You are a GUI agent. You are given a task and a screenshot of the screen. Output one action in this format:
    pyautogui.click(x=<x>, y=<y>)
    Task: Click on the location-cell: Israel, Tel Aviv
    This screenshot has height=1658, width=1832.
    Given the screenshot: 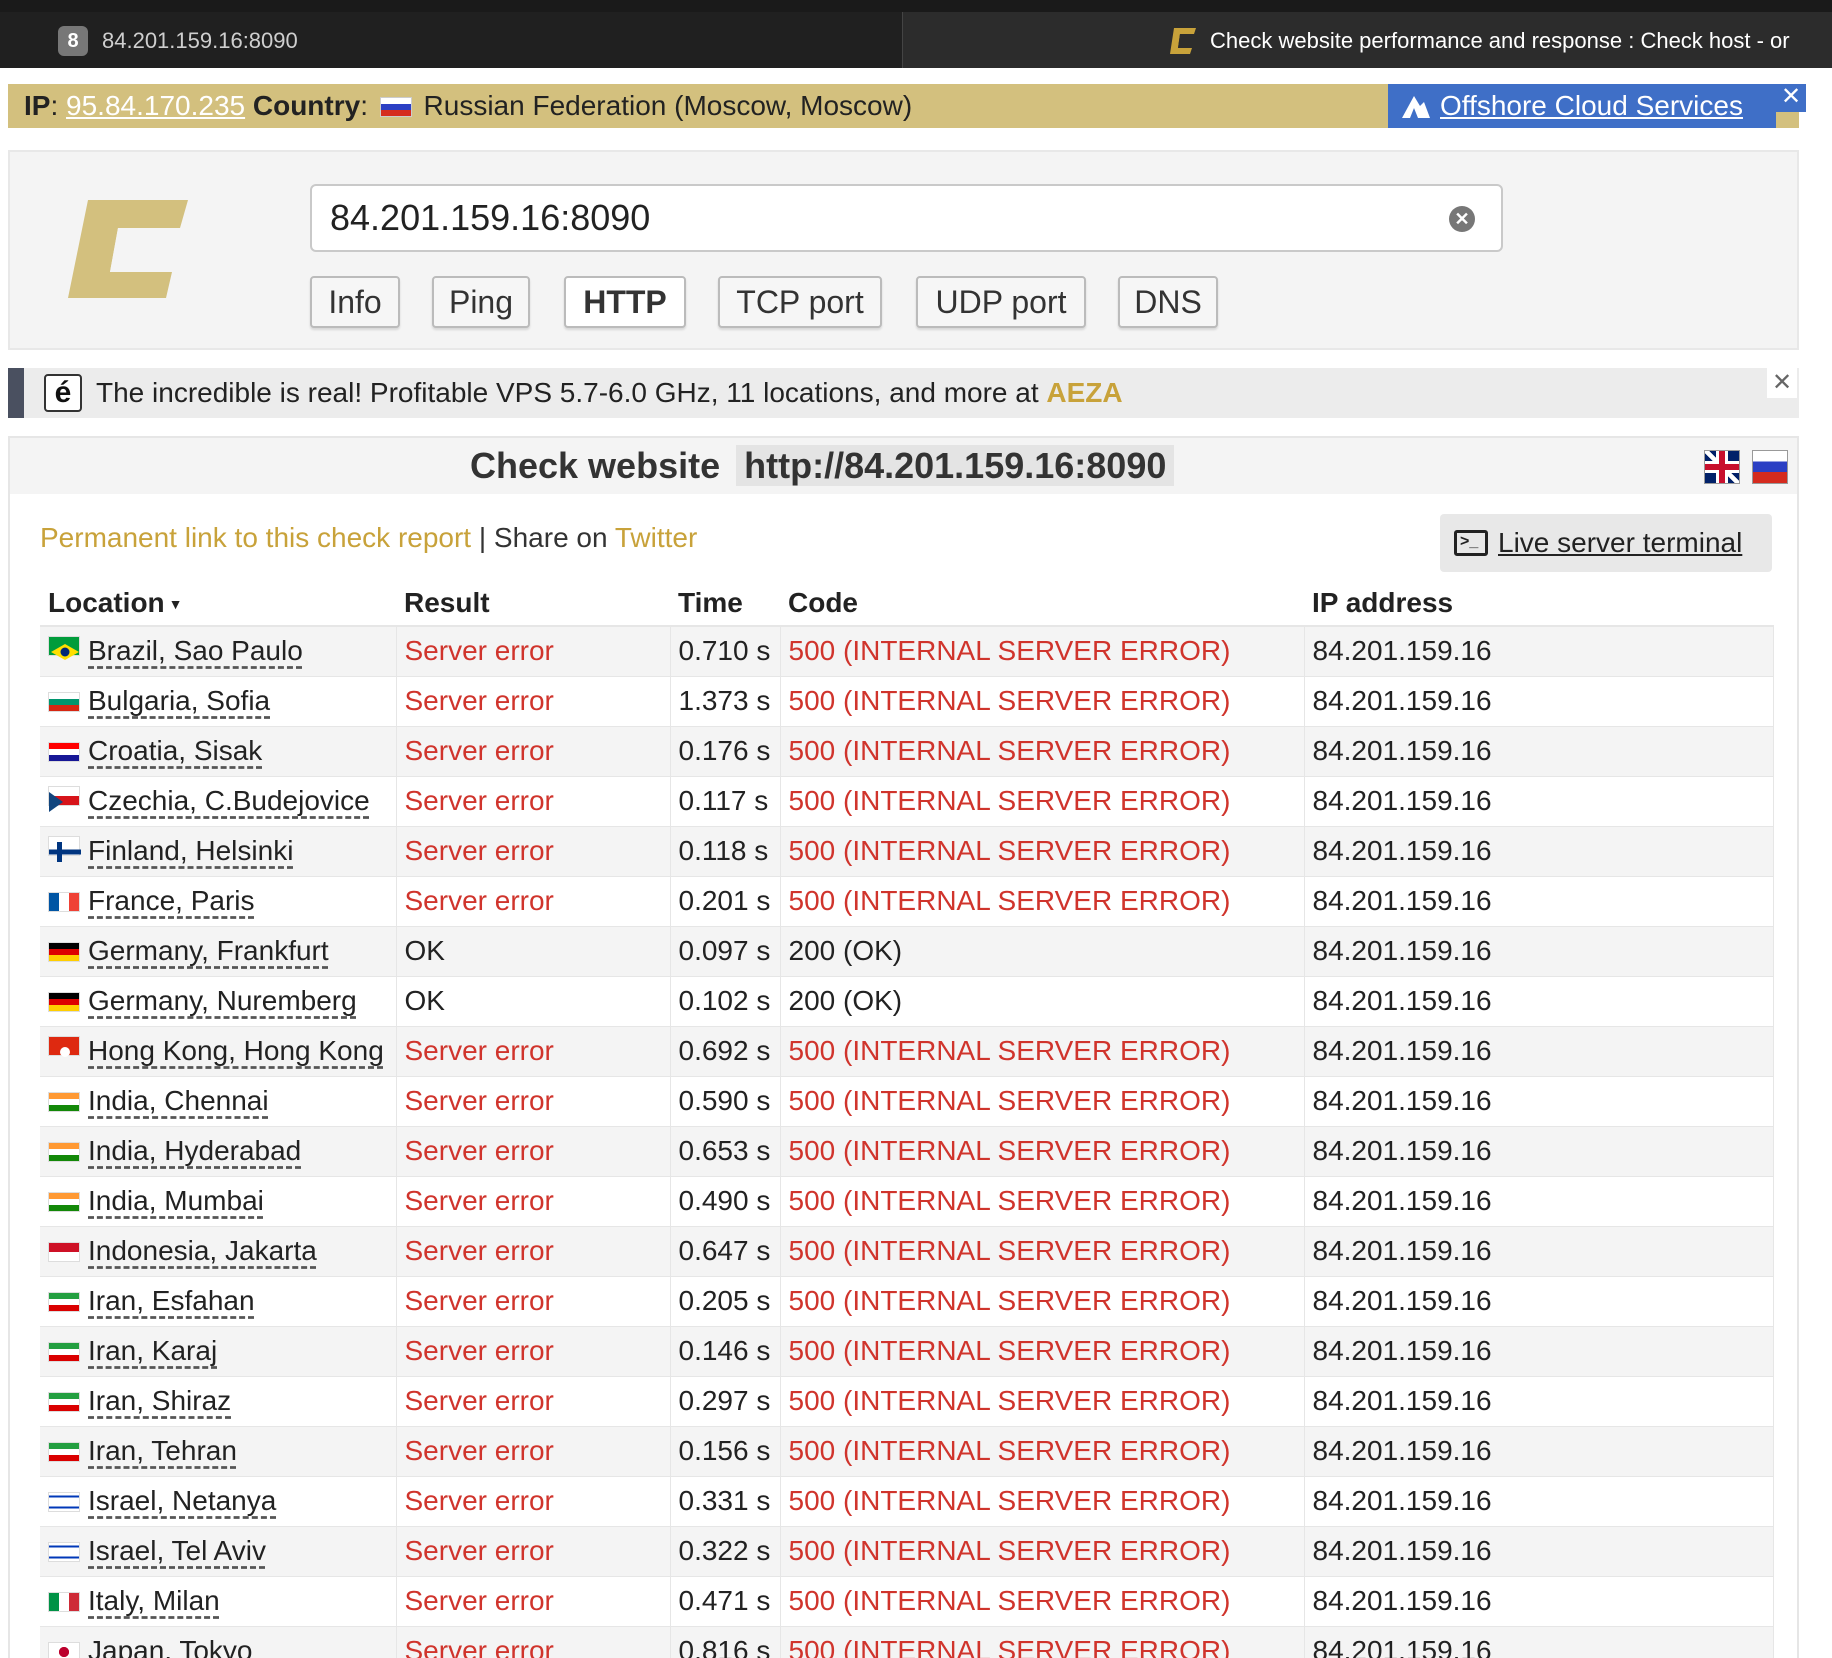 What is the action you would take?
    pyautogui.click(x=218, y=1551)
    